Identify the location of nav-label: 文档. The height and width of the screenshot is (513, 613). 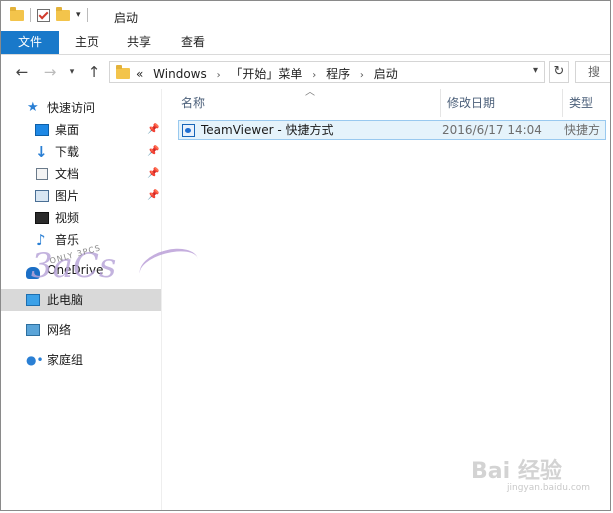
(67, 174).